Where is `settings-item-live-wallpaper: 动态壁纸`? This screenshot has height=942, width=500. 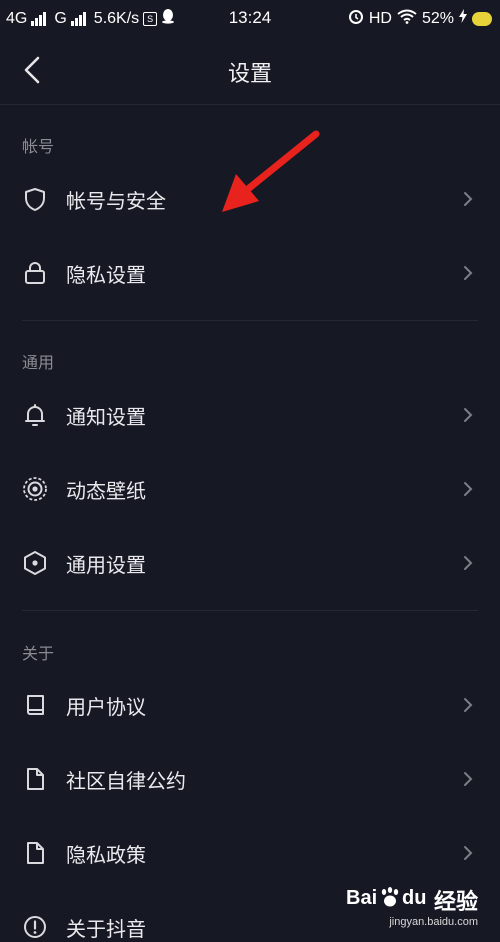
settings-item-live-wallpaper: 动态壁纸 is located at coordinates (250, 488).